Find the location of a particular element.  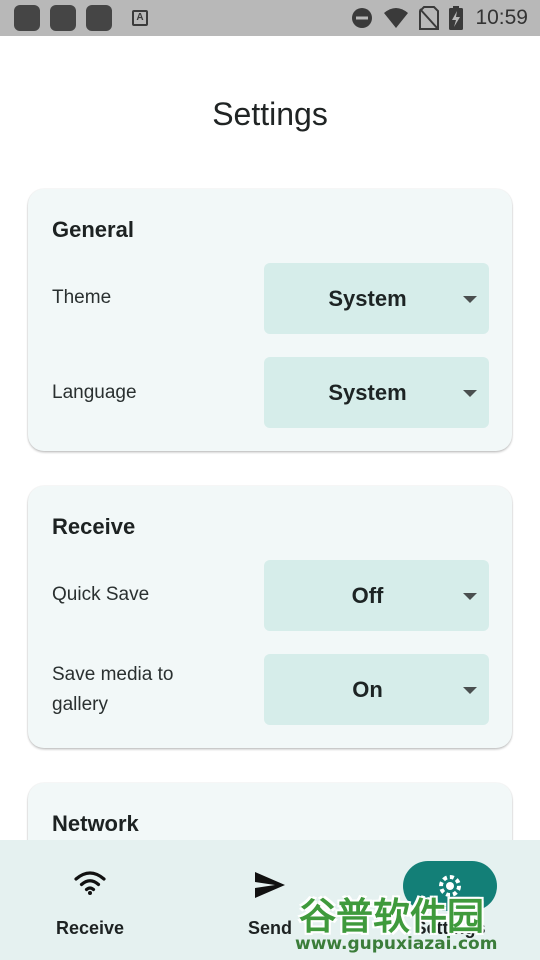

language-label: Language is located at coordinates (94, 392).